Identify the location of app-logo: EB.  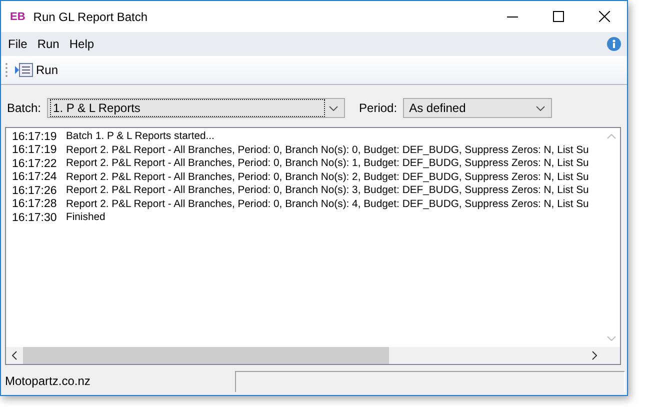
(18, 16).